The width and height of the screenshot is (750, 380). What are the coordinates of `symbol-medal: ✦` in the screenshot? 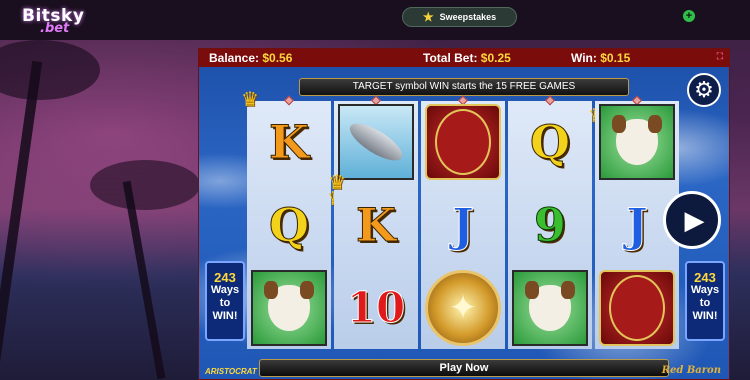 It's located at (463, 307).